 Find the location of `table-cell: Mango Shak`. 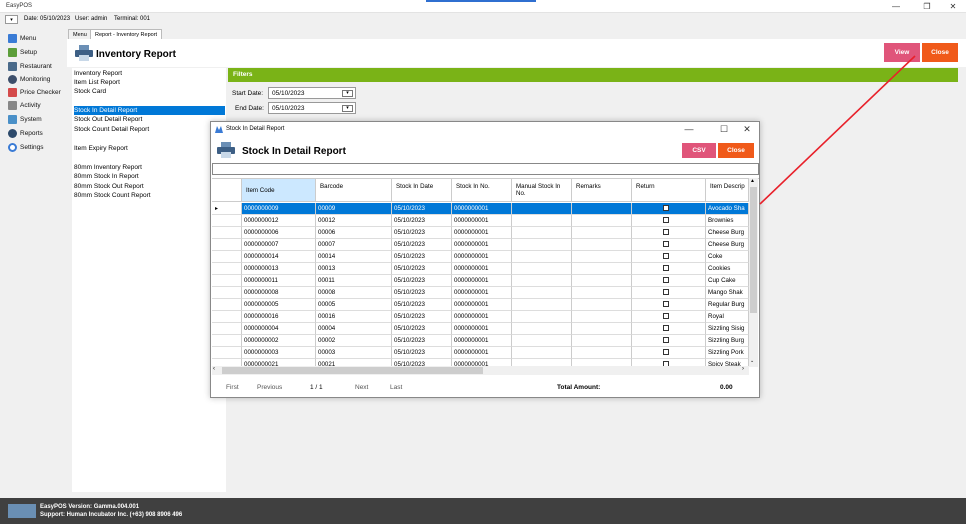

table-cell: Mango Shak is located at coordinates (727, 293).